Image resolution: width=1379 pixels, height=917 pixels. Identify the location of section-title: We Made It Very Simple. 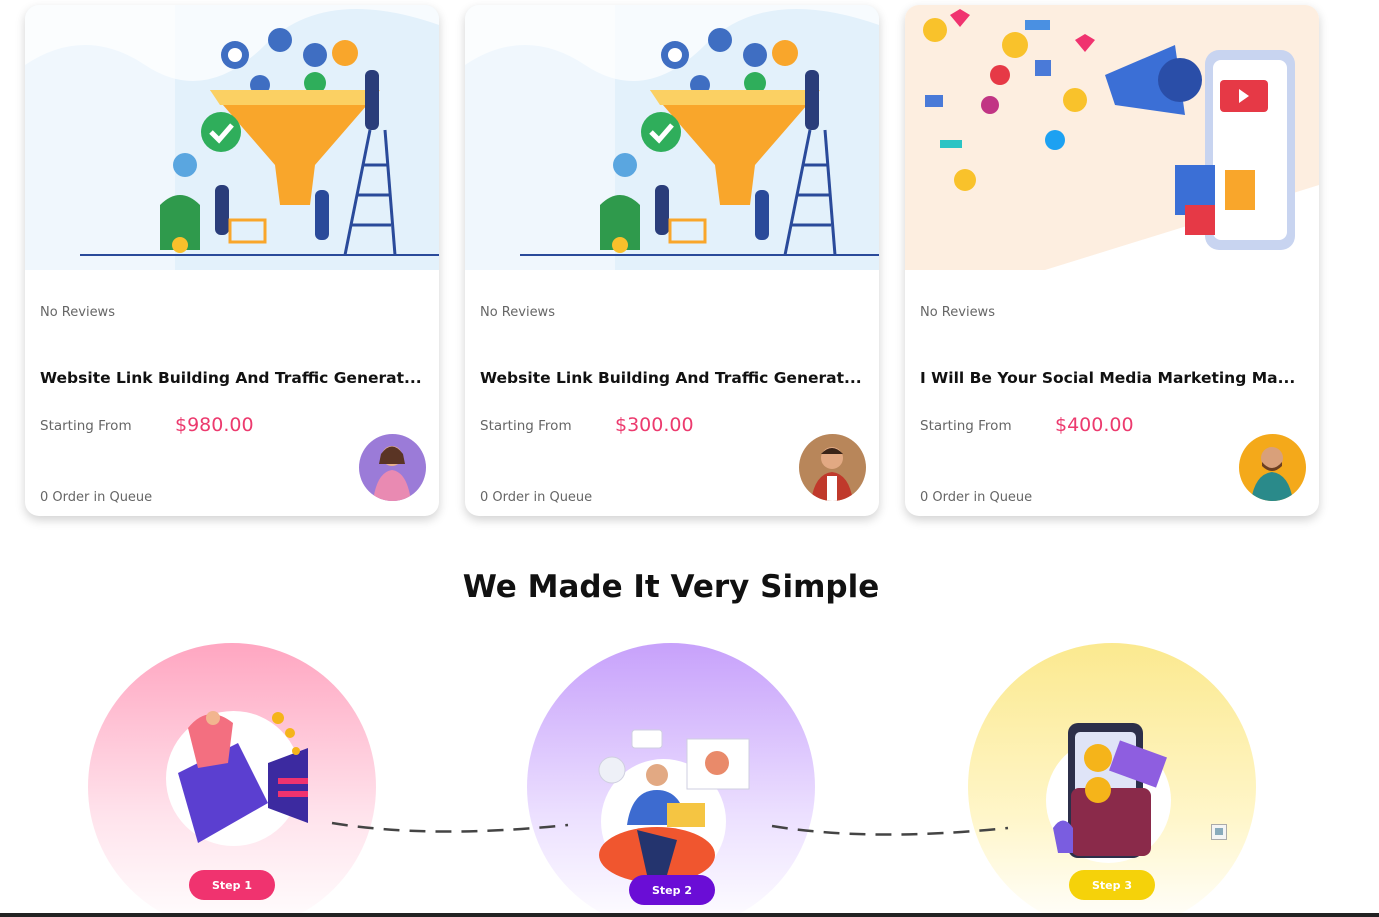
(671, 587).